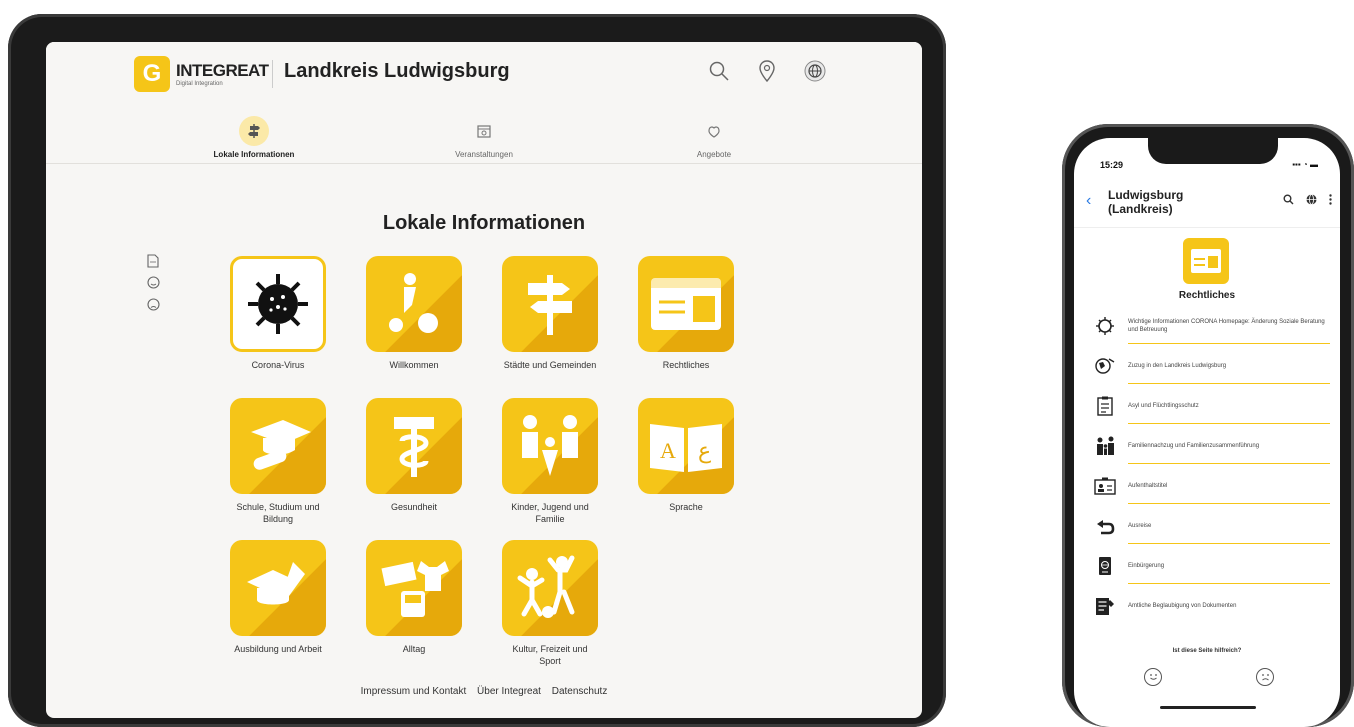  Describe the element at coordinates (1207, 295) in the screenshot. I see `category-title: Rechtliches` at that location.